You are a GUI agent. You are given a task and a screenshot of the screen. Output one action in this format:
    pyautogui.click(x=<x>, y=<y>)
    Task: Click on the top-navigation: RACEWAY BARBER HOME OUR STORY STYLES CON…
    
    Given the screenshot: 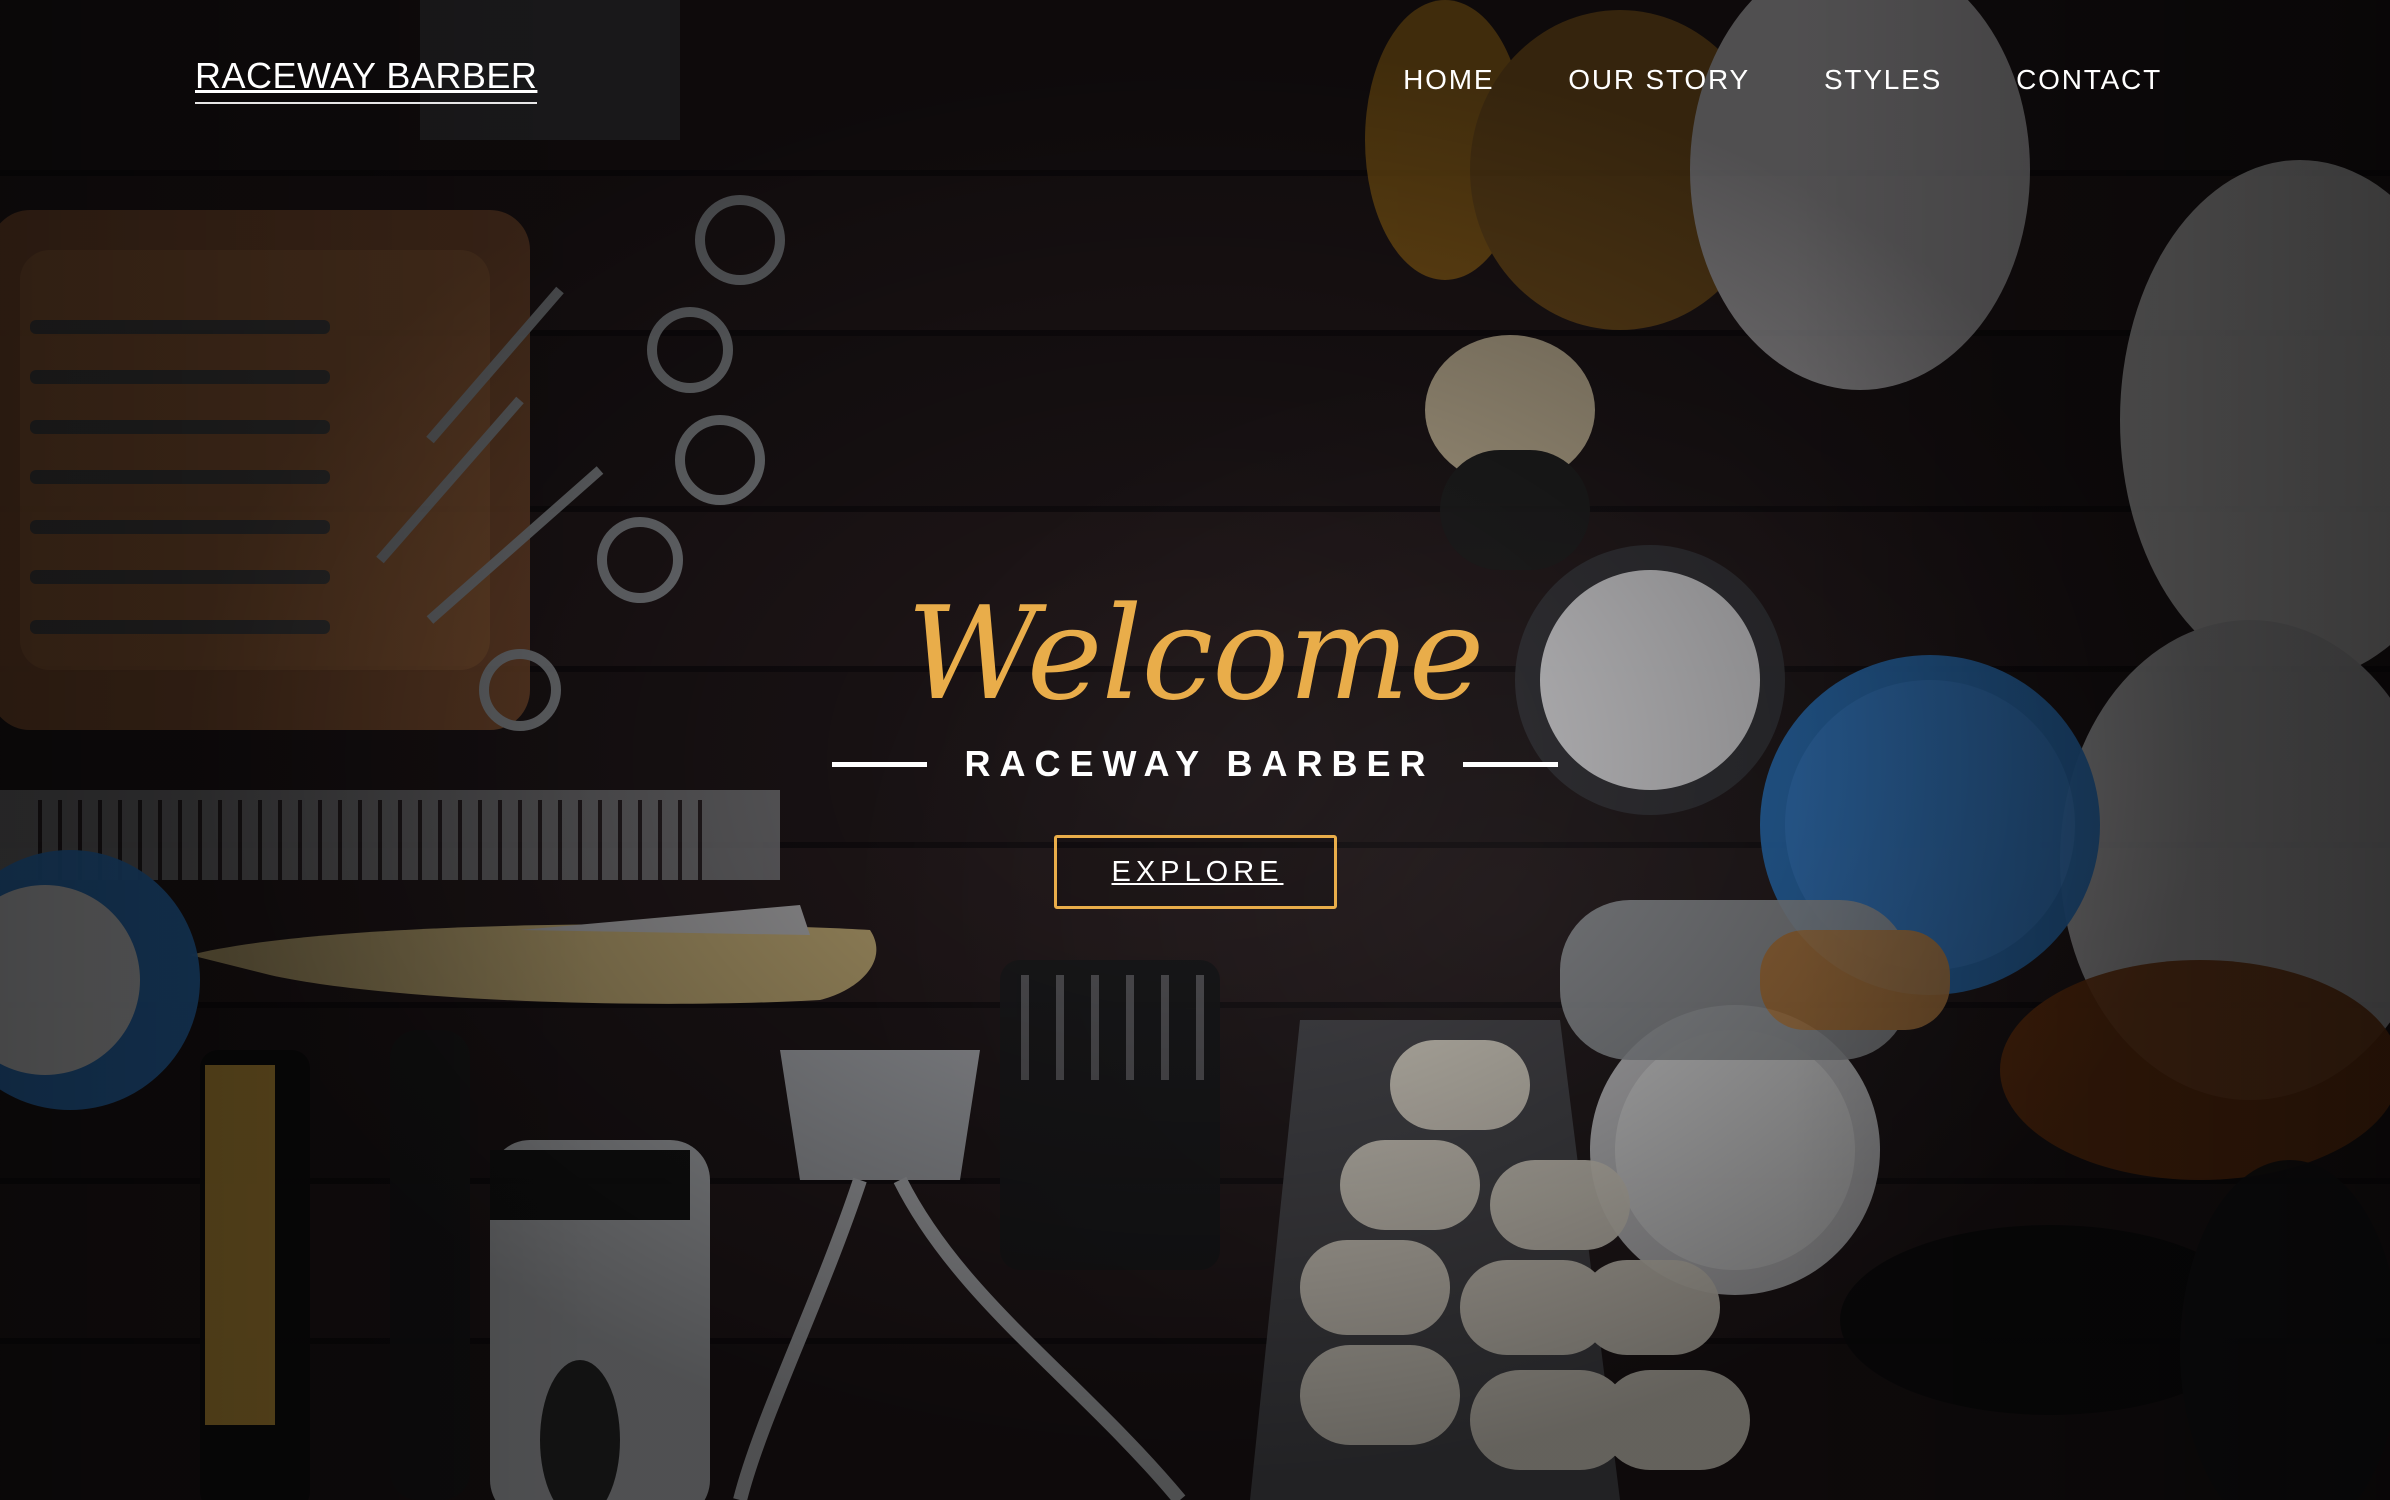 What is the action you would take?
    pyautogui.click(x=1195, y=80)
    